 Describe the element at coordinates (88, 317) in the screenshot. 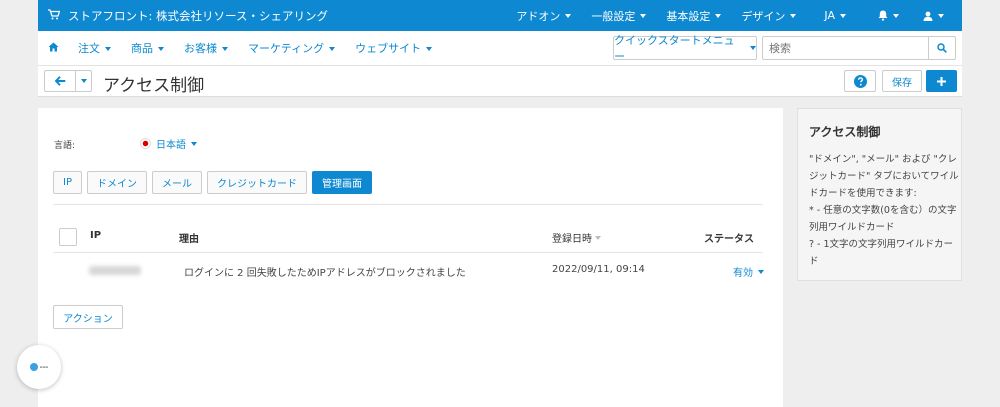

I see `actions-button: アクション` at that location.